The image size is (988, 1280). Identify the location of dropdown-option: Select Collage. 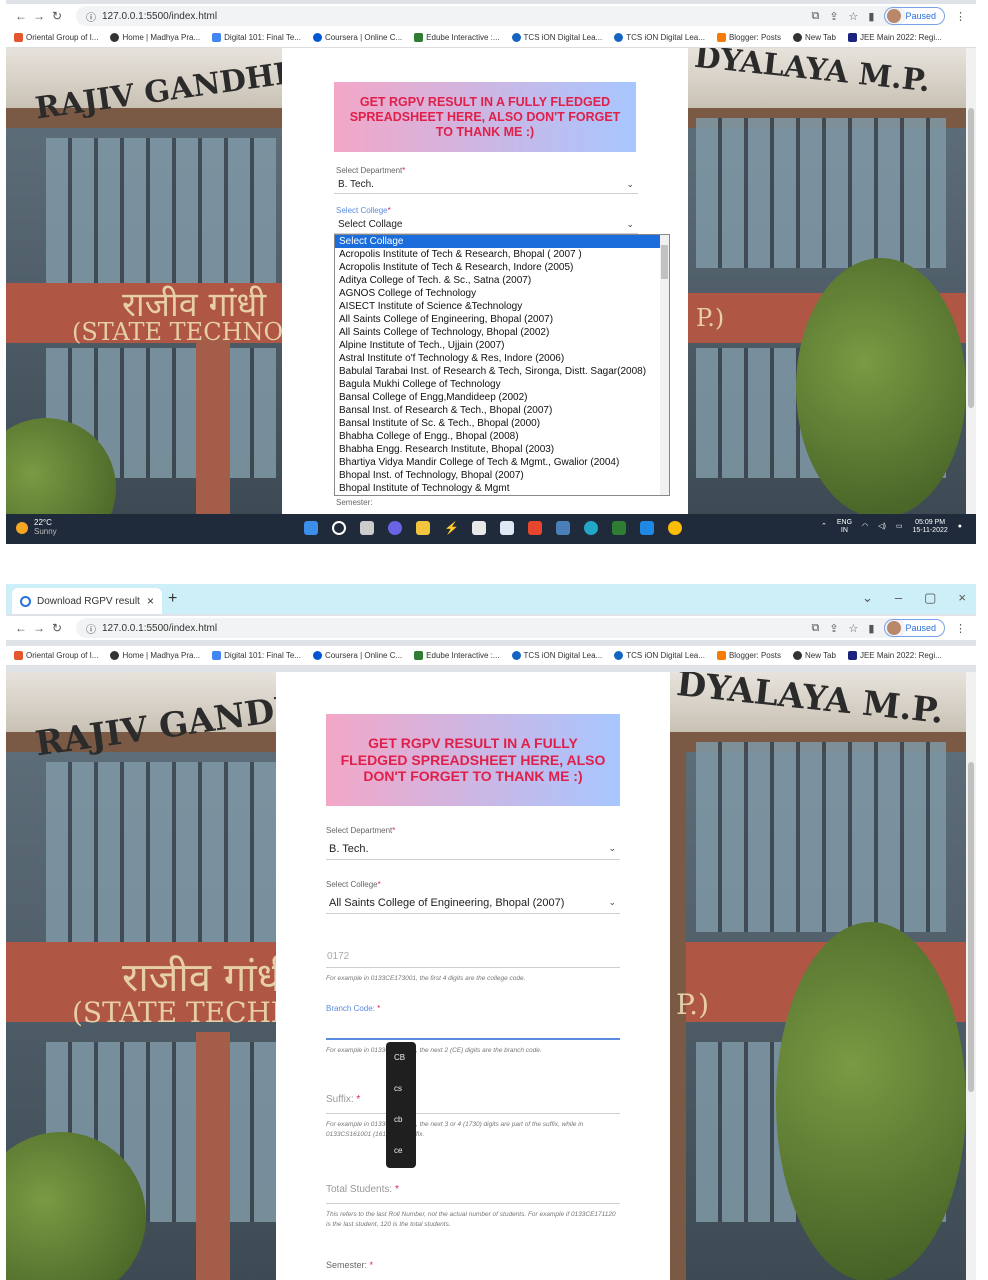
(502, 241).